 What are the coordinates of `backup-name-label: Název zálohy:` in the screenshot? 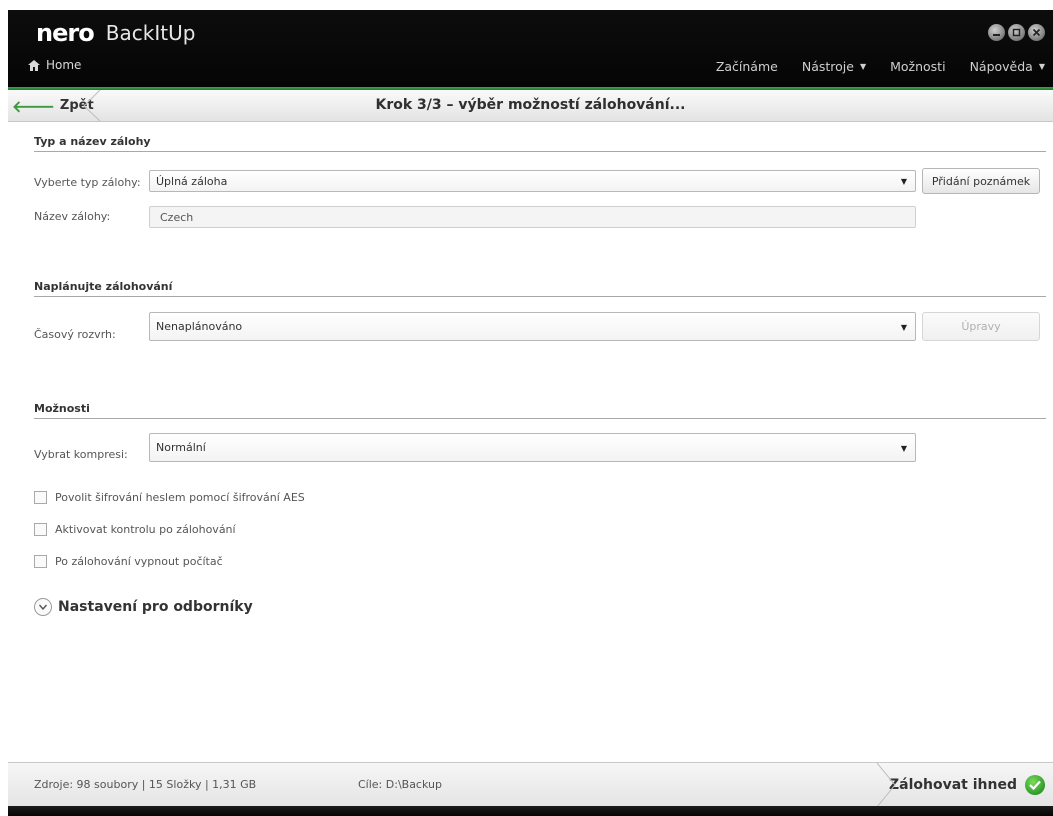 It's located at (72, 216).